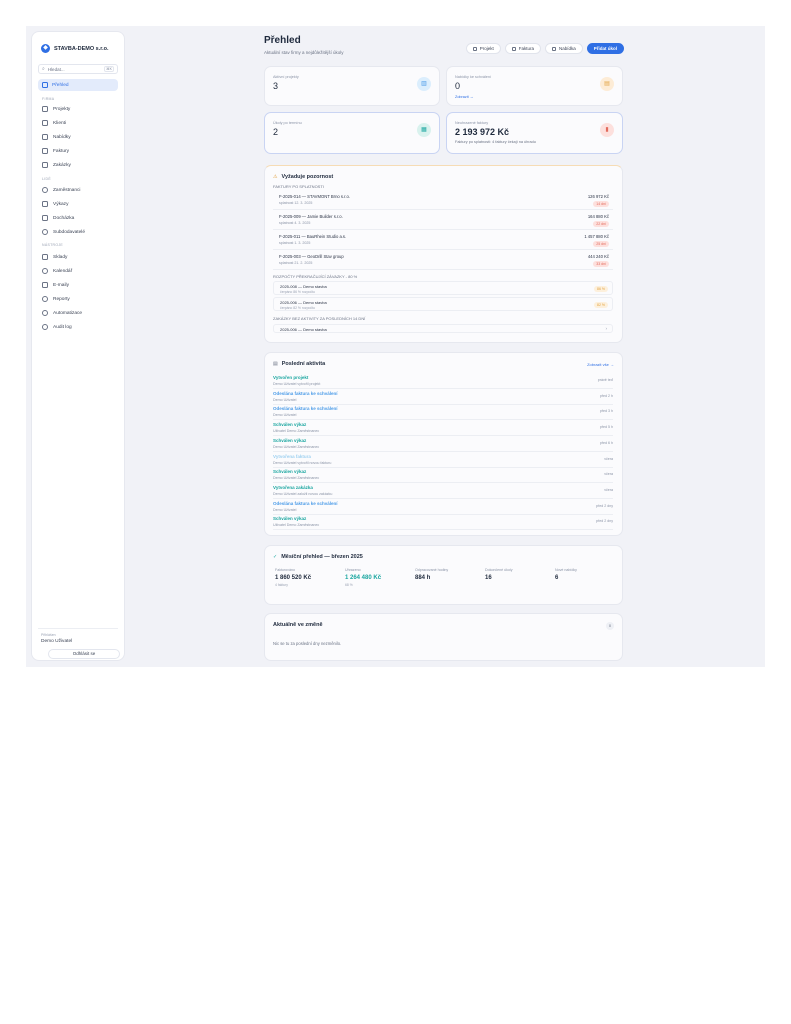 This screenshot has height=1024, width=791. I want to click on kpi-label: Dokončené úkoly, so click(499, 570).